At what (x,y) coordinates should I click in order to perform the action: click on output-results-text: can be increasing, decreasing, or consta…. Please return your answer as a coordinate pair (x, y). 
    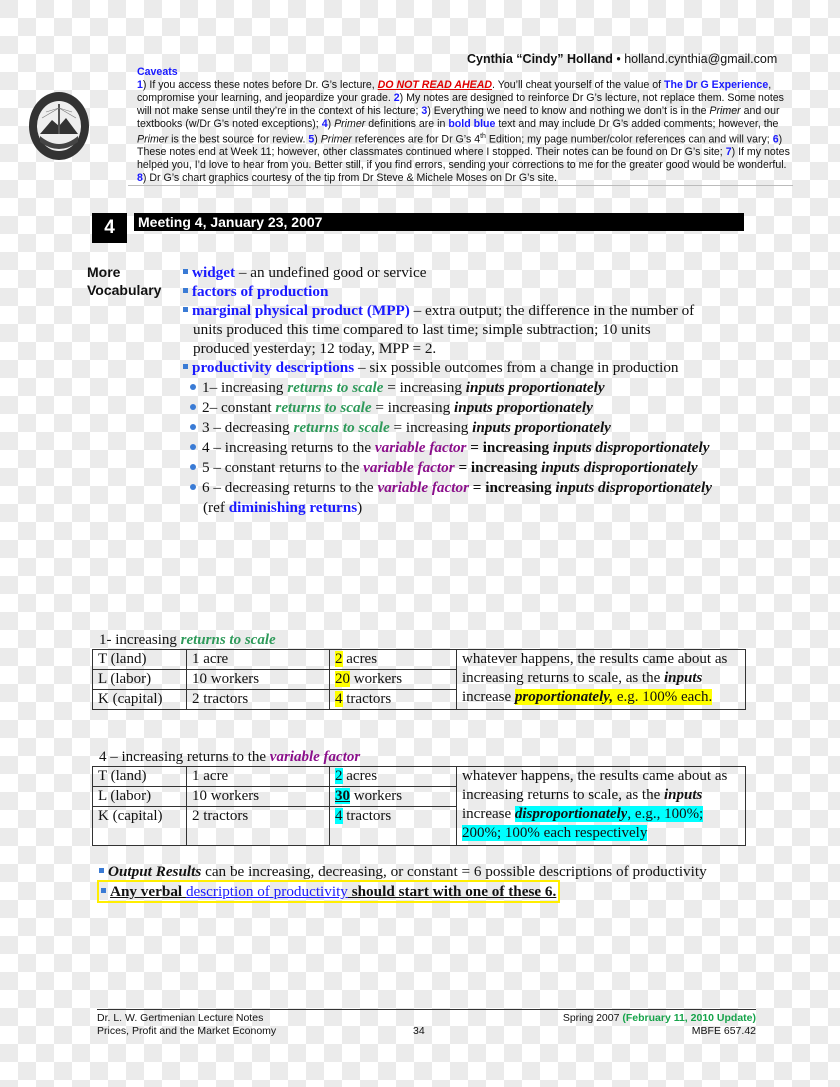
    Looking at the image, I should click on (454, 871).